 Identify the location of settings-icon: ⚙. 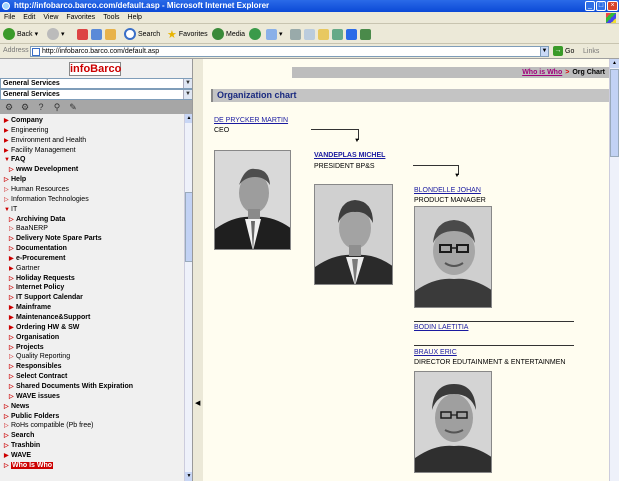
(9, 107).